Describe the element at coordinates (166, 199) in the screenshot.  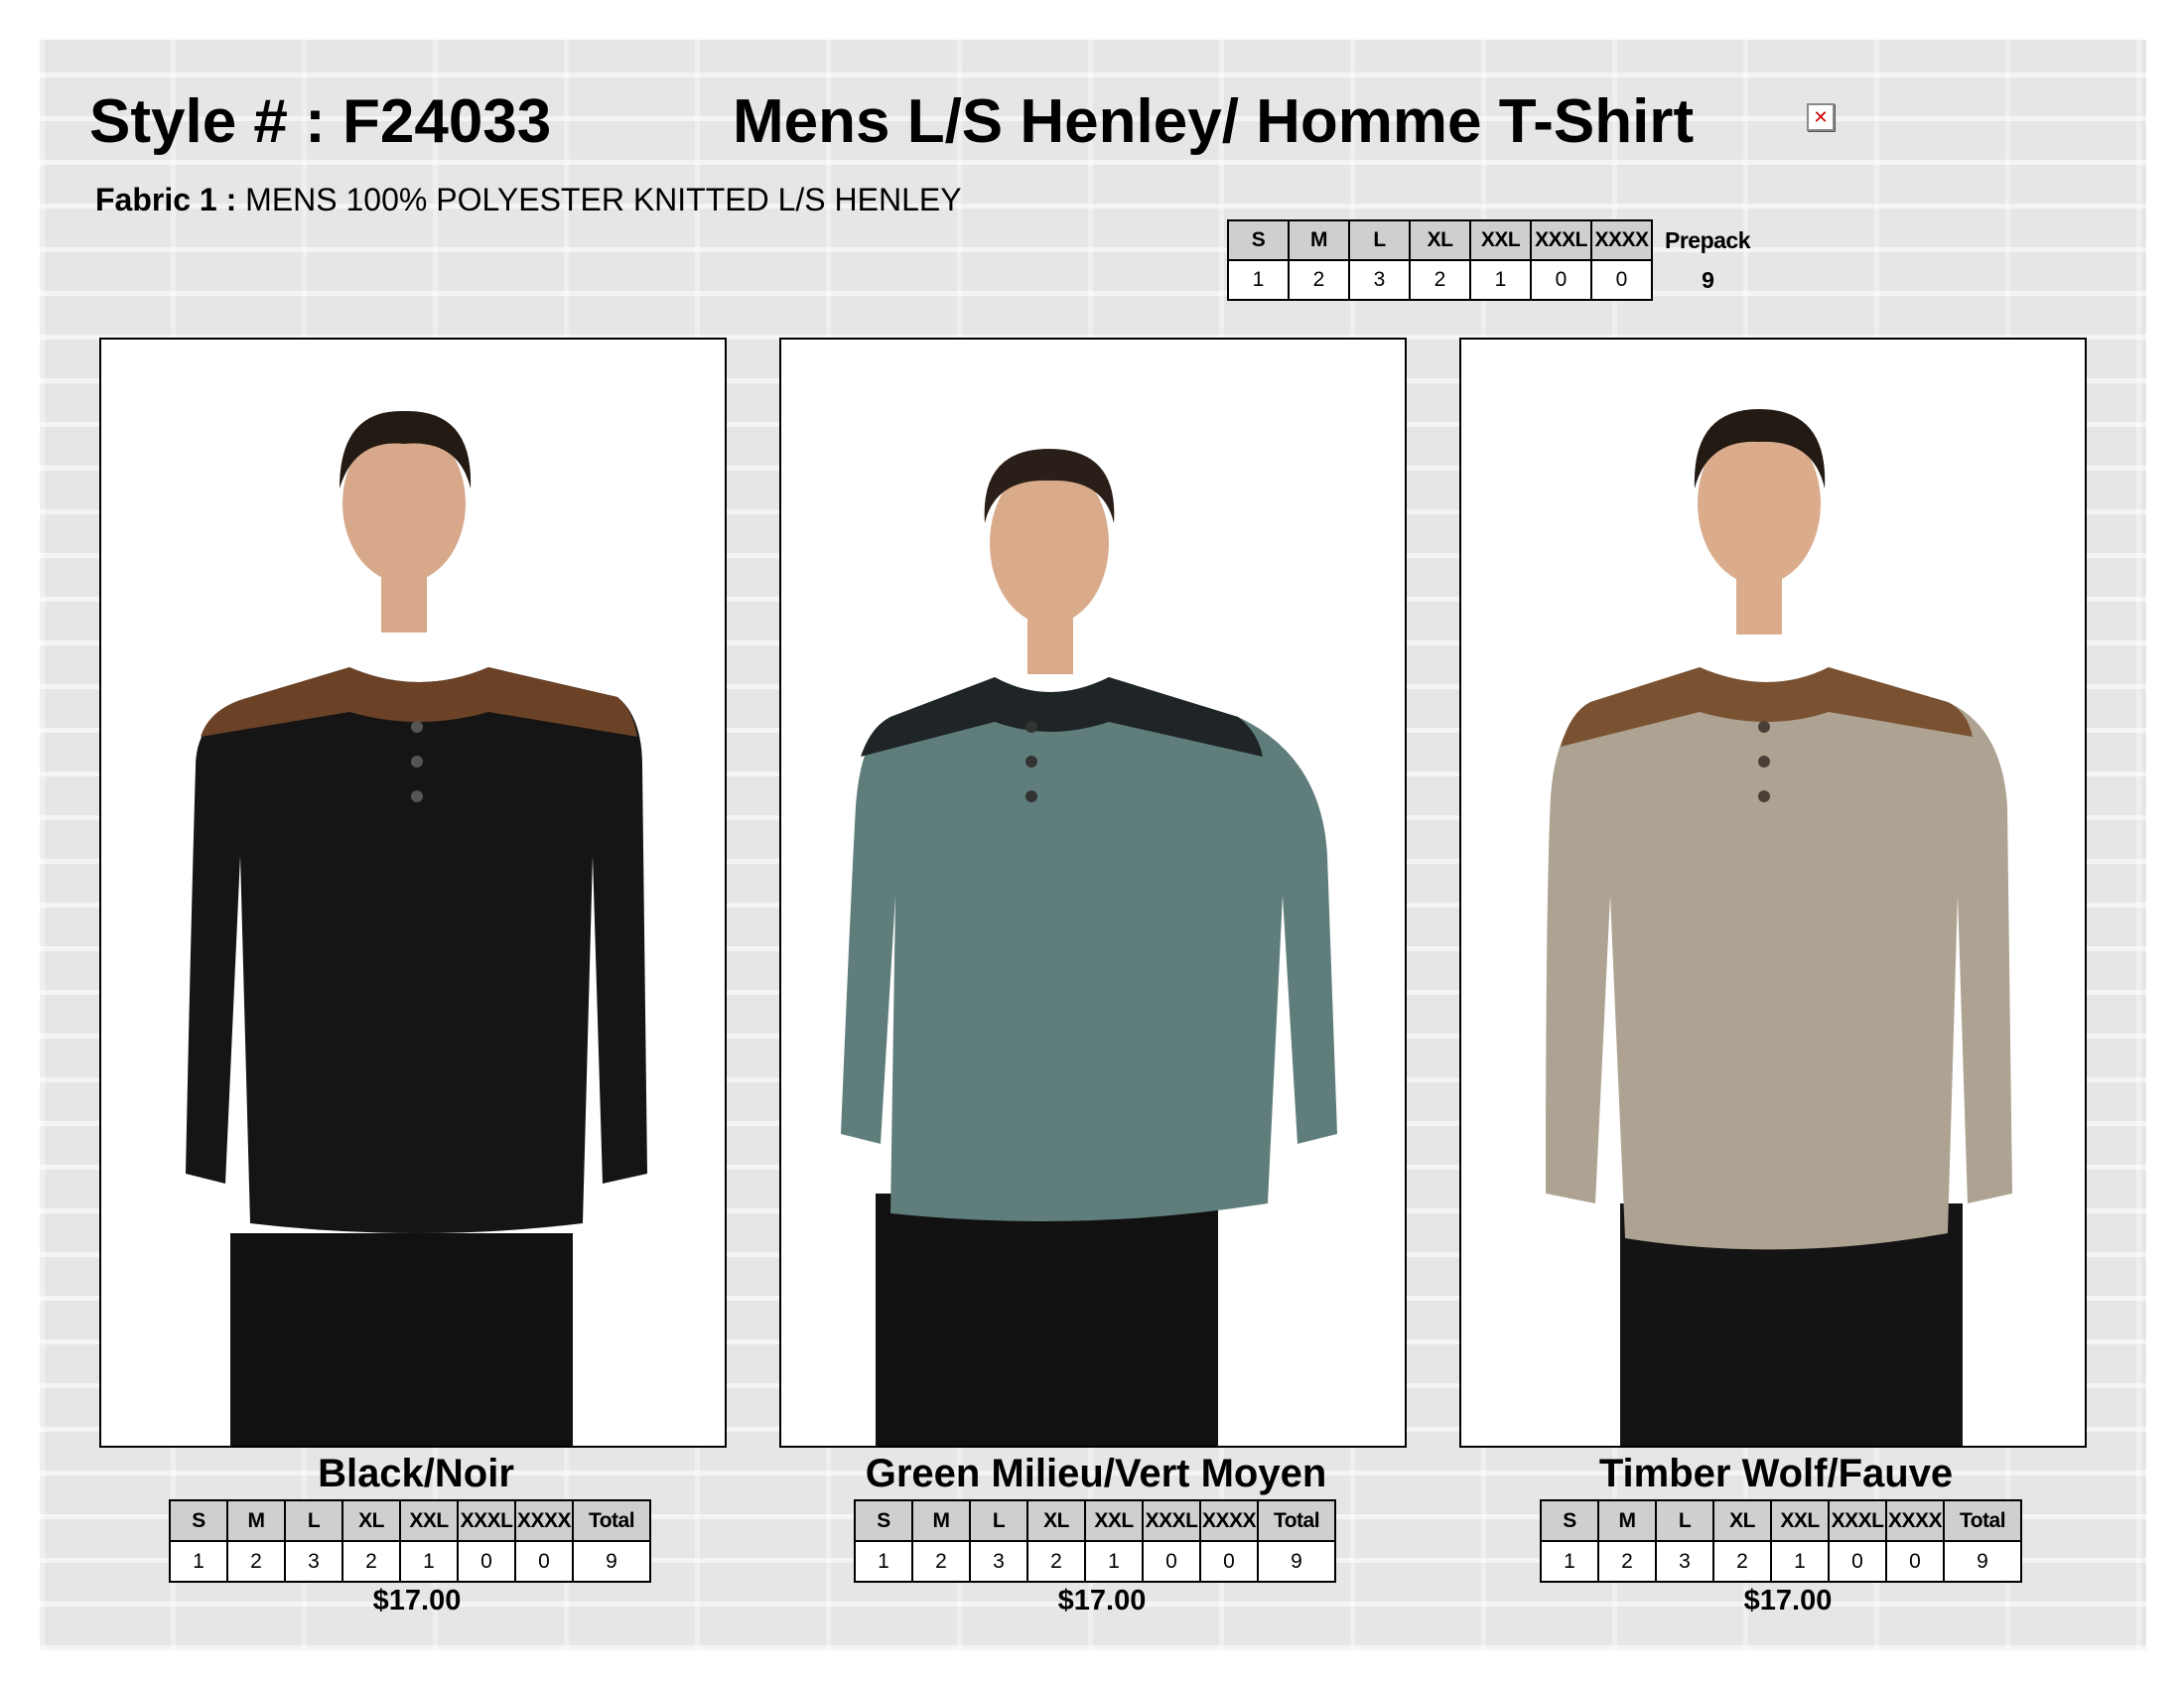
I see `fabric-label: Fabric 1 :` at that location.